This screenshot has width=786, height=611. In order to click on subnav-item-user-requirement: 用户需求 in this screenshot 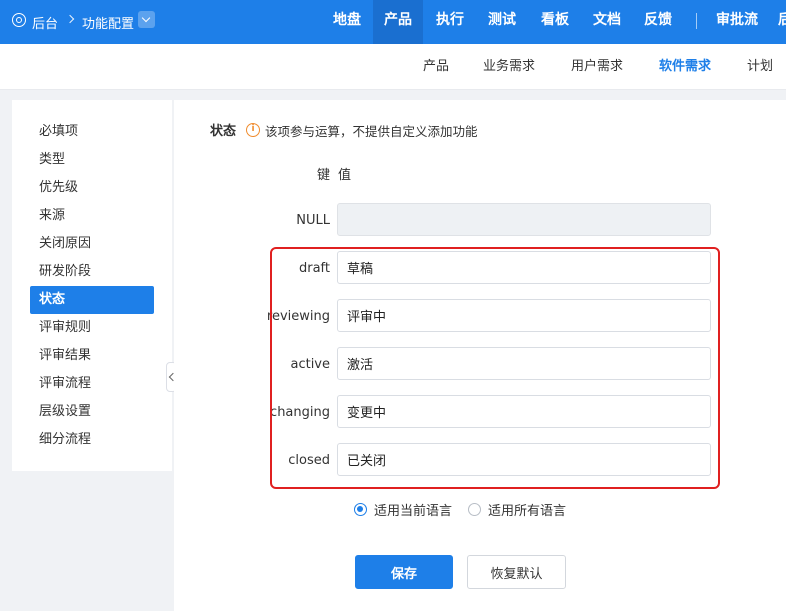, I will do `click(597, 67)`.